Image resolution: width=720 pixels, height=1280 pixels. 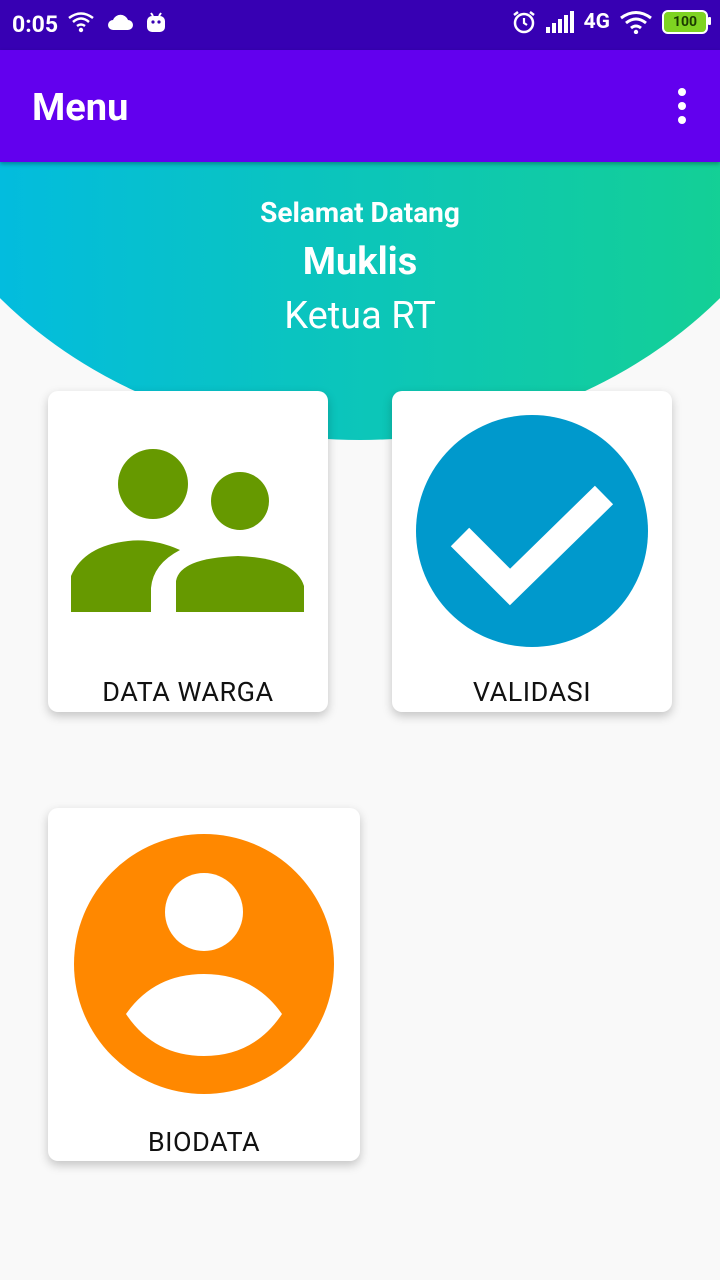 I want to click on cloud-icon, so click(x=120, y=22).